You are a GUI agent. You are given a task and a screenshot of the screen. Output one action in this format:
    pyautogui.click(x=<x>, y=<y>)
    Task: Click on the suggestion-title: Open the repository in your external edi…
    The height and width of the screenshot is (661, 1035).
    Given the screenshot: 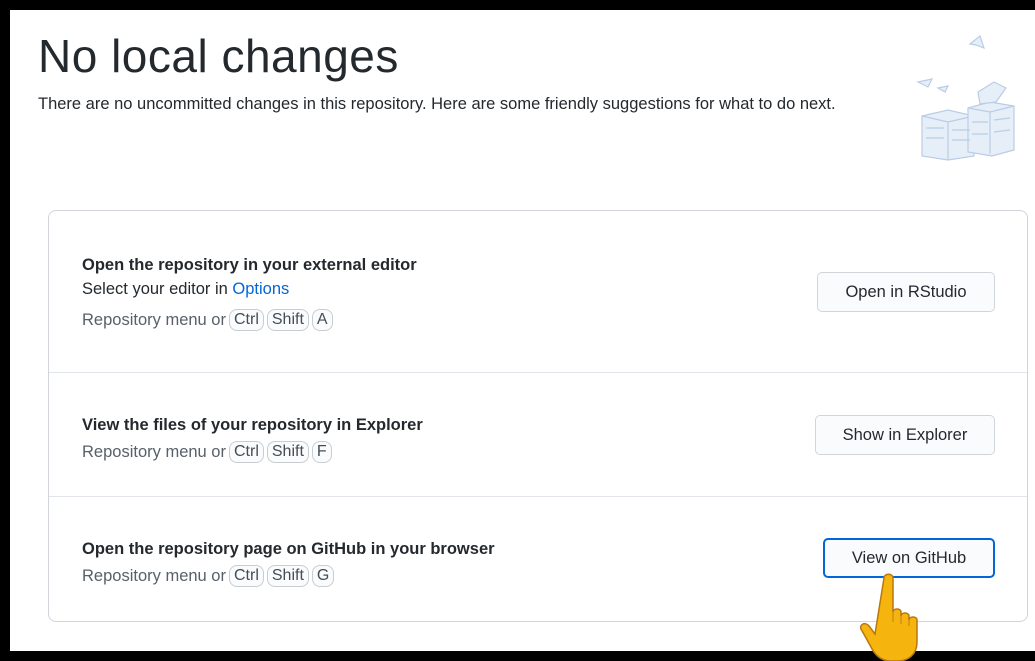 What is the action you would take?
    pyautogui.click(x=249, y=265)
    